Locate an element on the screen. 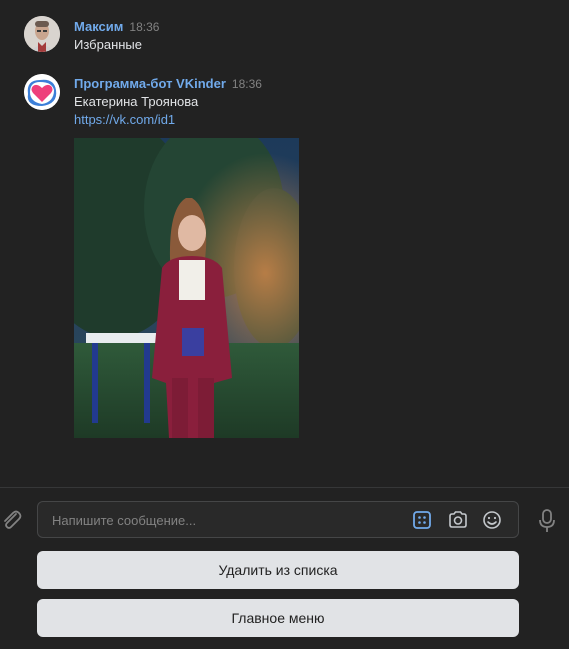  emoji-button is located at coordinates (492, 520).